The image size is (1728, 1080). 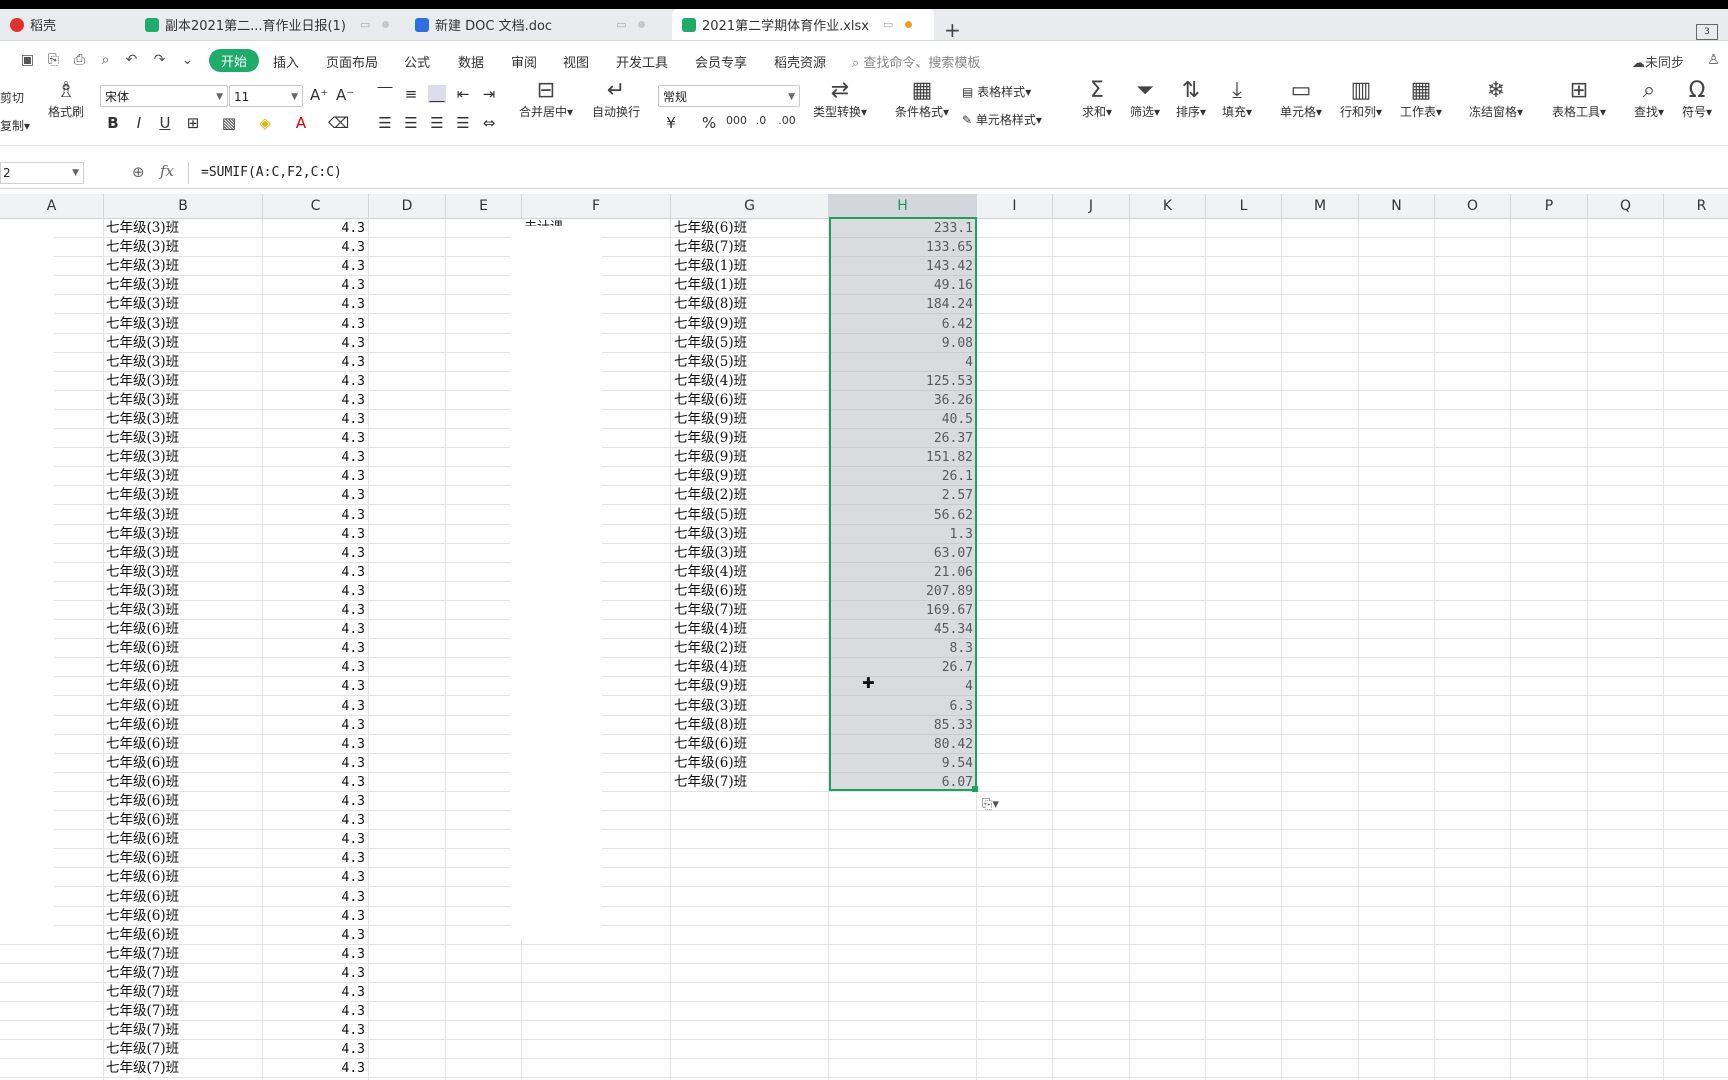 What do you see at coordinates (385, 94) in the screenshot?
I see `align-top-icon: ⎺` at bounding box center [385, 94].